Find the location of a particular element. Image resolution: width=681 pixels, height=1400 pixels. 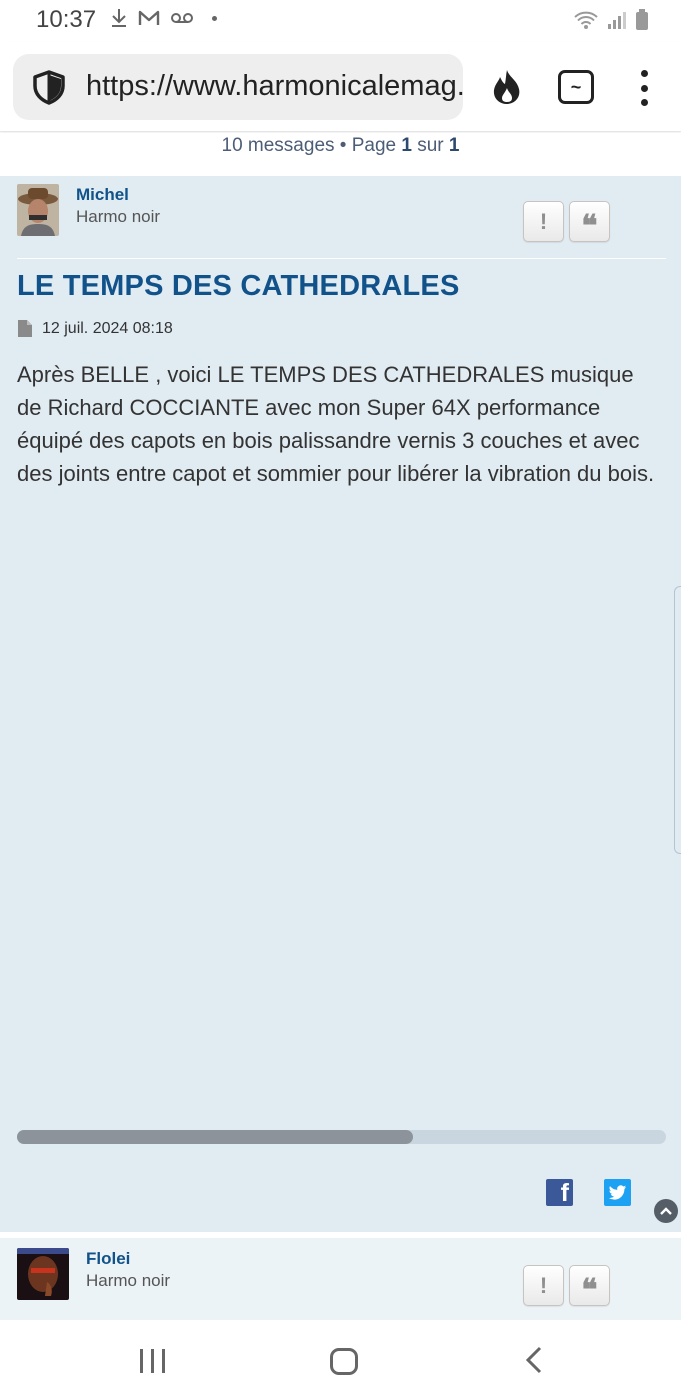

download-icon is located at coordinates (119, 18).